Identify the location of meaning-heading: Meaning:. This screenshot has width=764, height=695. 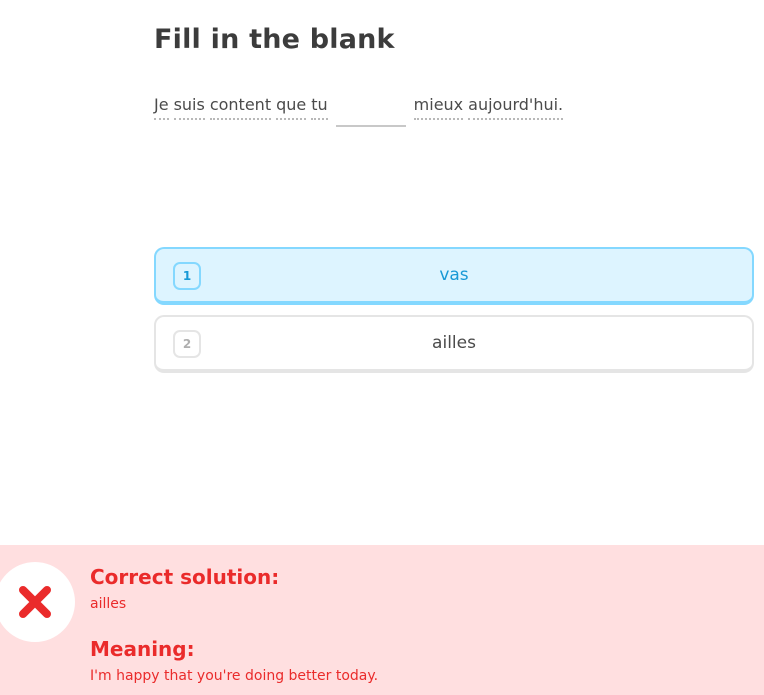
(142, 649).